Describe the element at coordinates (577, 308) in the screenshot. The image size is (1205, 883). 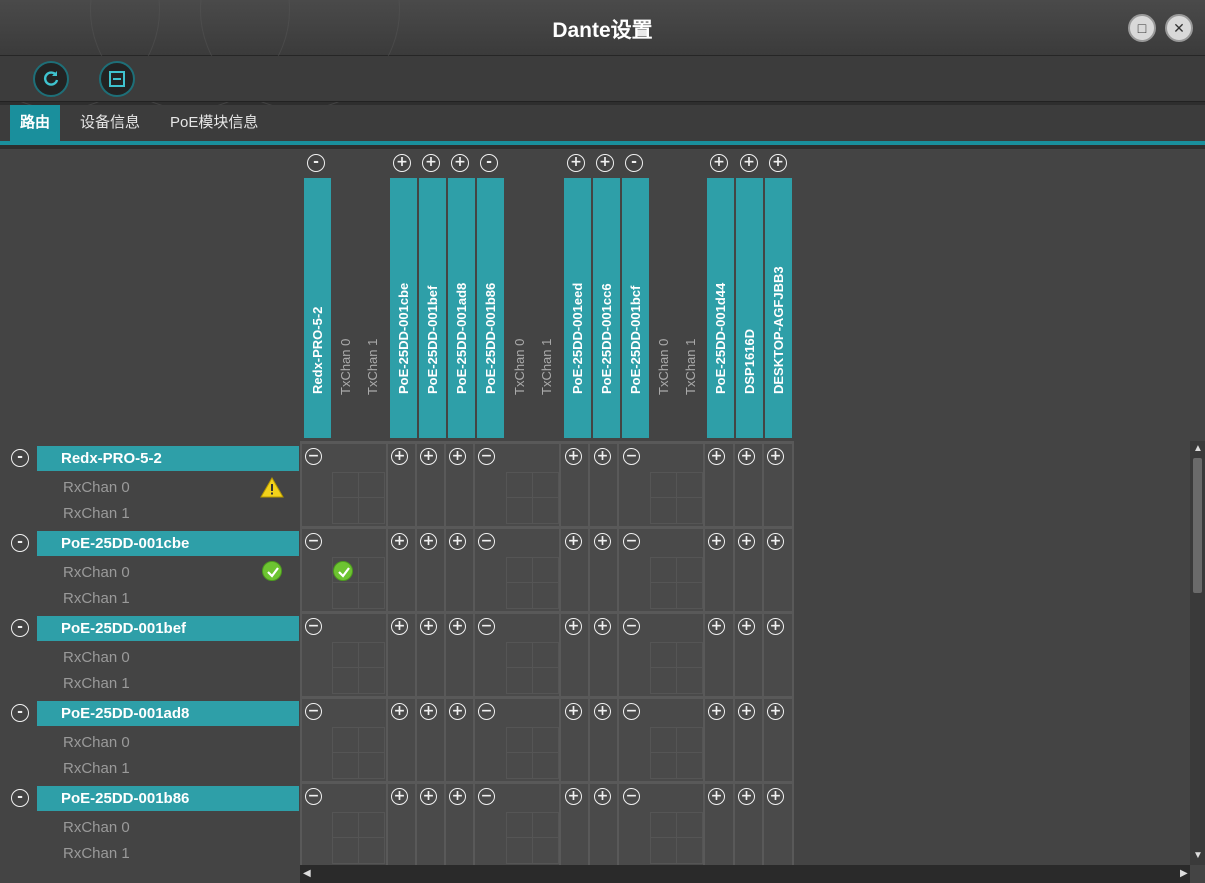
I see `column-header: PoE-25DD-001eed` at that location.